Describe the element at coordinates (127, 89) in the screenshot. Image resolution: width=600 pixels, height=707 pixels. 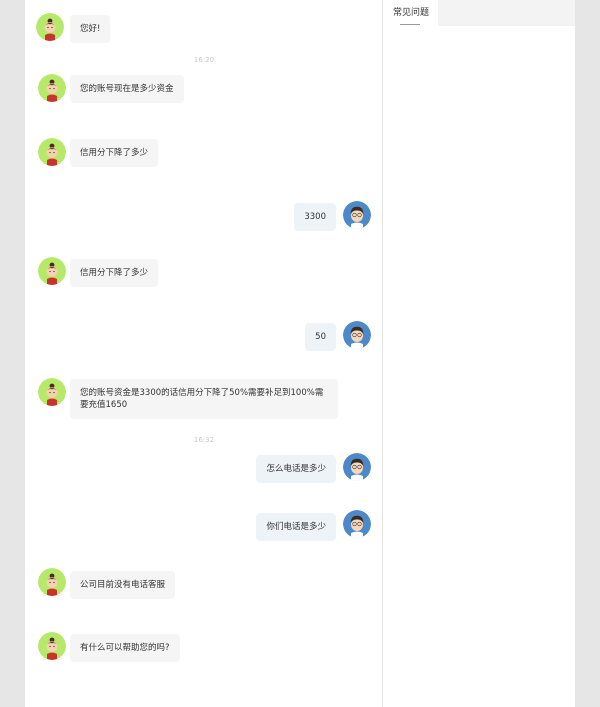
I see `message-bubble: 您的账号现在是多少资金` at that location.